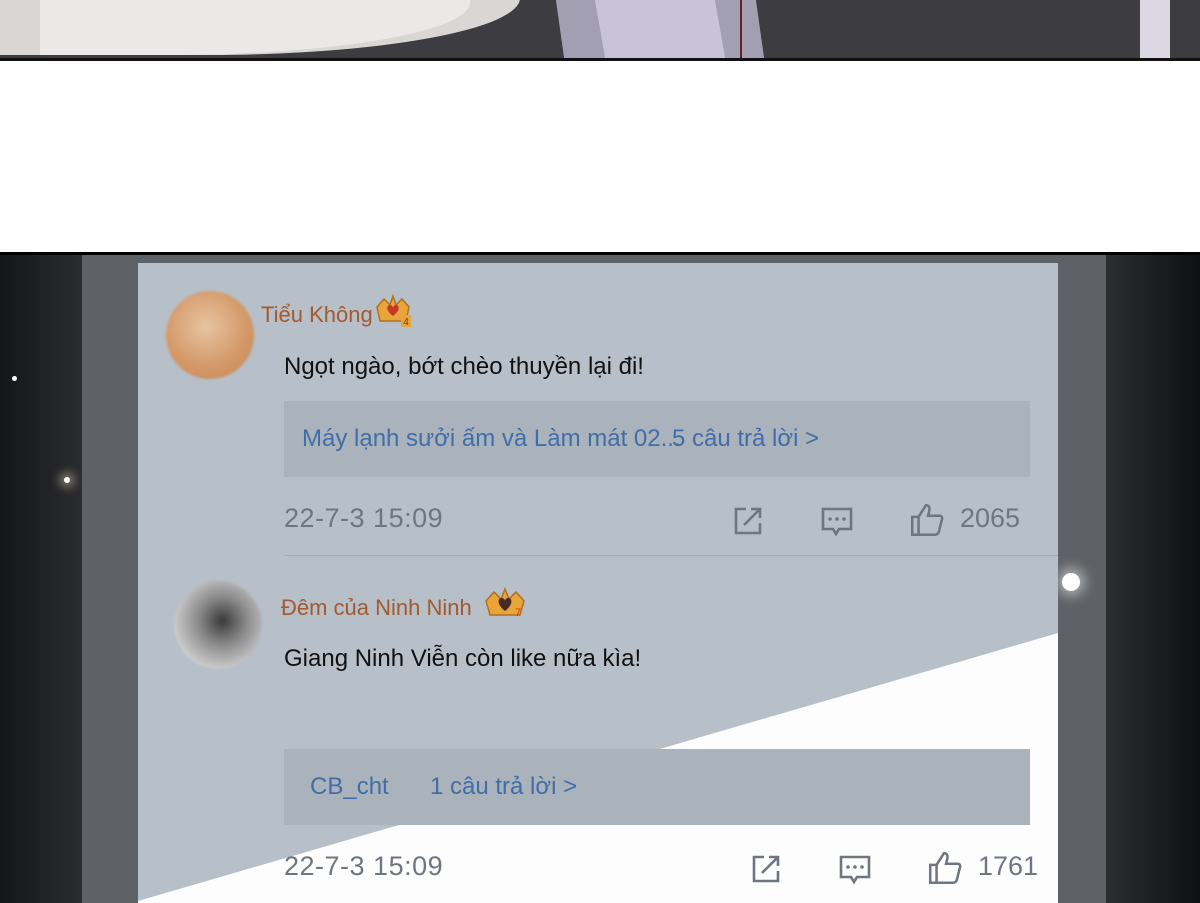  What do you see at coordinates (463, 658) in the screenshot?
I see `comment-text: Giang Ninh Viễn còn like nữa kìa!` at bounding box center [463, 658].